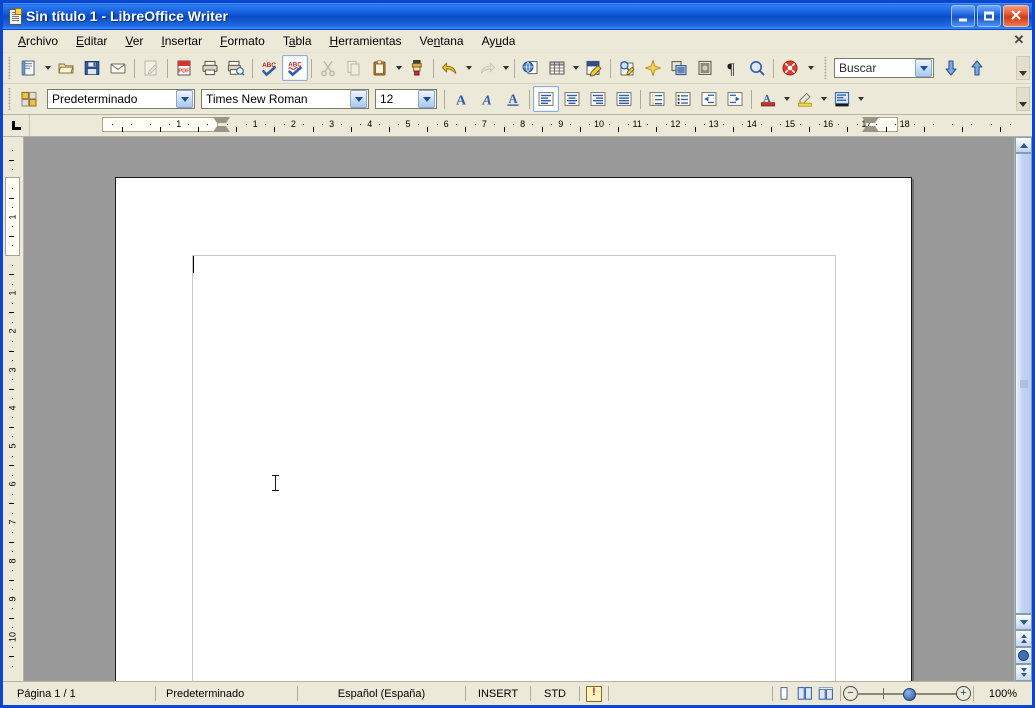  I want to click on print-preview-button, so click(236, 68).